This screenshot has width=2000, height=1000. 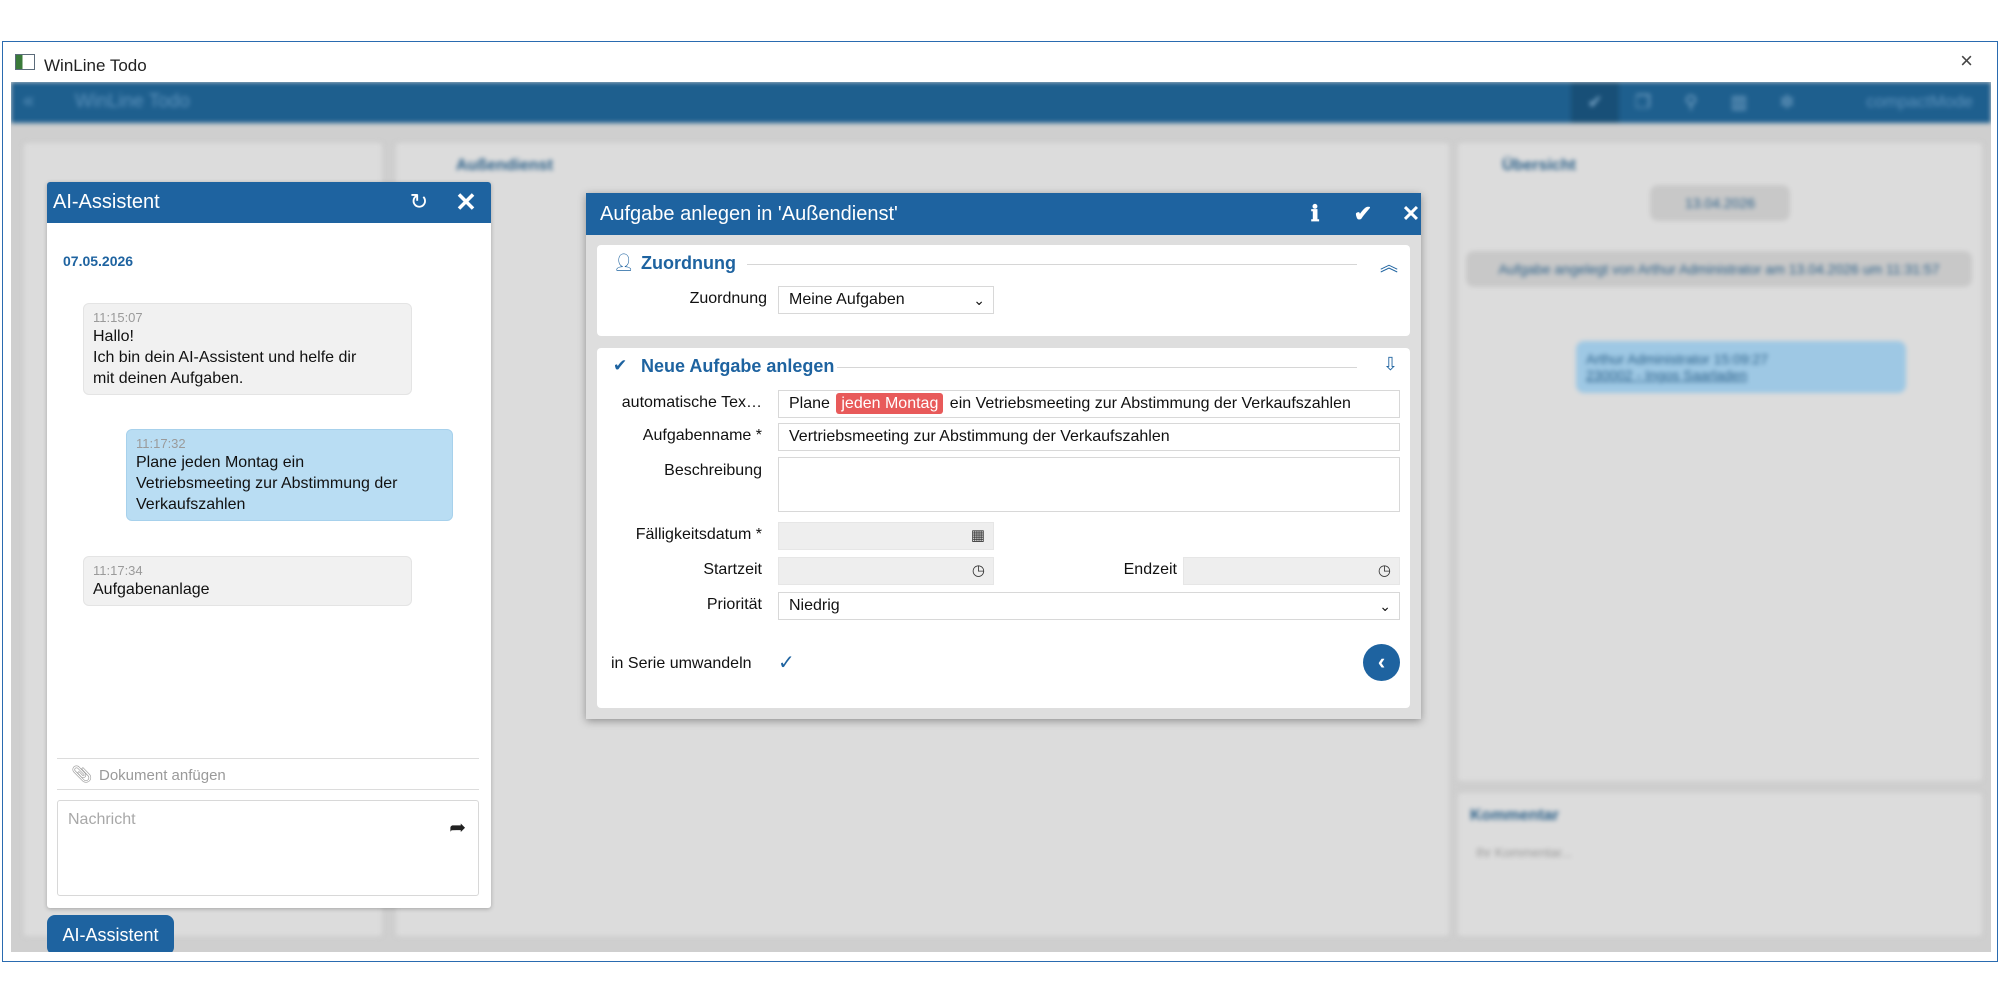 I want to click on paperclip-icon: 📎︎, so click(x=82, y=774).